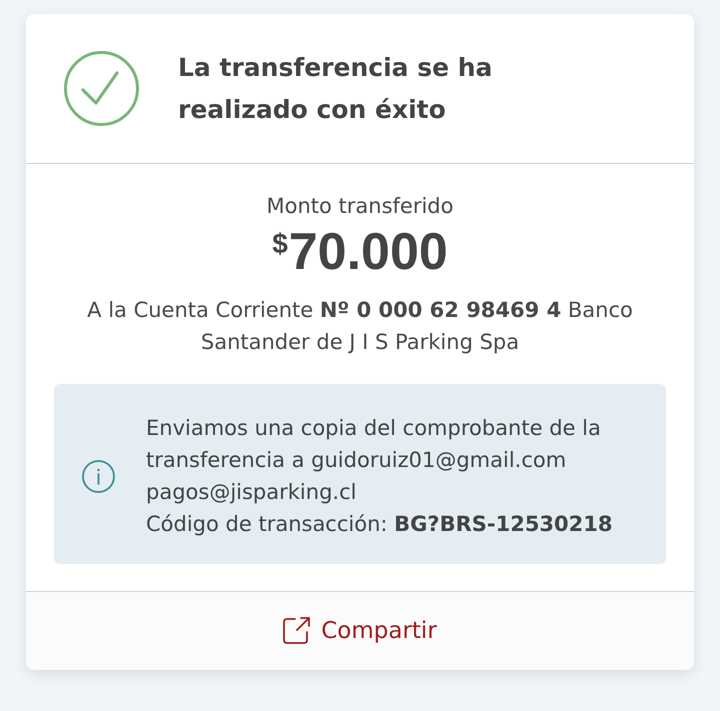 The height and width of the screenshot is (711, 720). I want to click on info-icon, so click(98, 476).